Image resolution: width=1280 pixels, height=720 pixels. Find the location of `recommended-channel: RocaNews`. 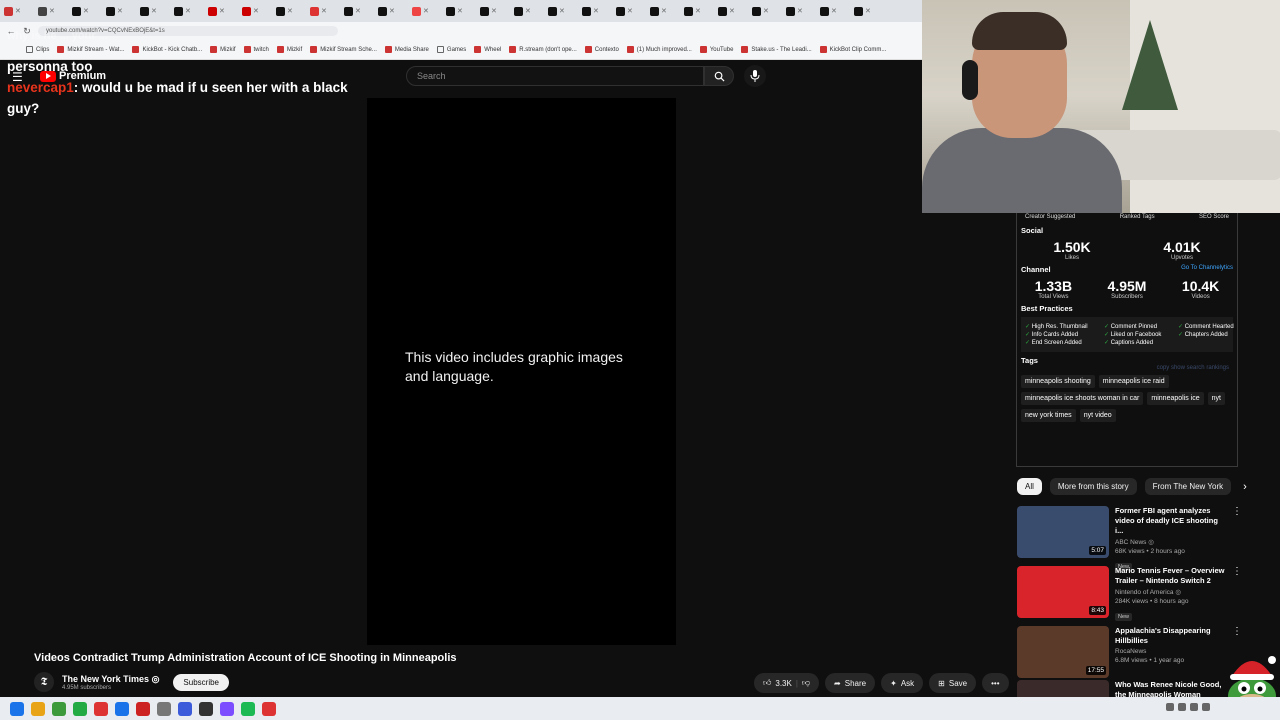

recommended-channel: RocaNews is located at coordinates (1170, 651).